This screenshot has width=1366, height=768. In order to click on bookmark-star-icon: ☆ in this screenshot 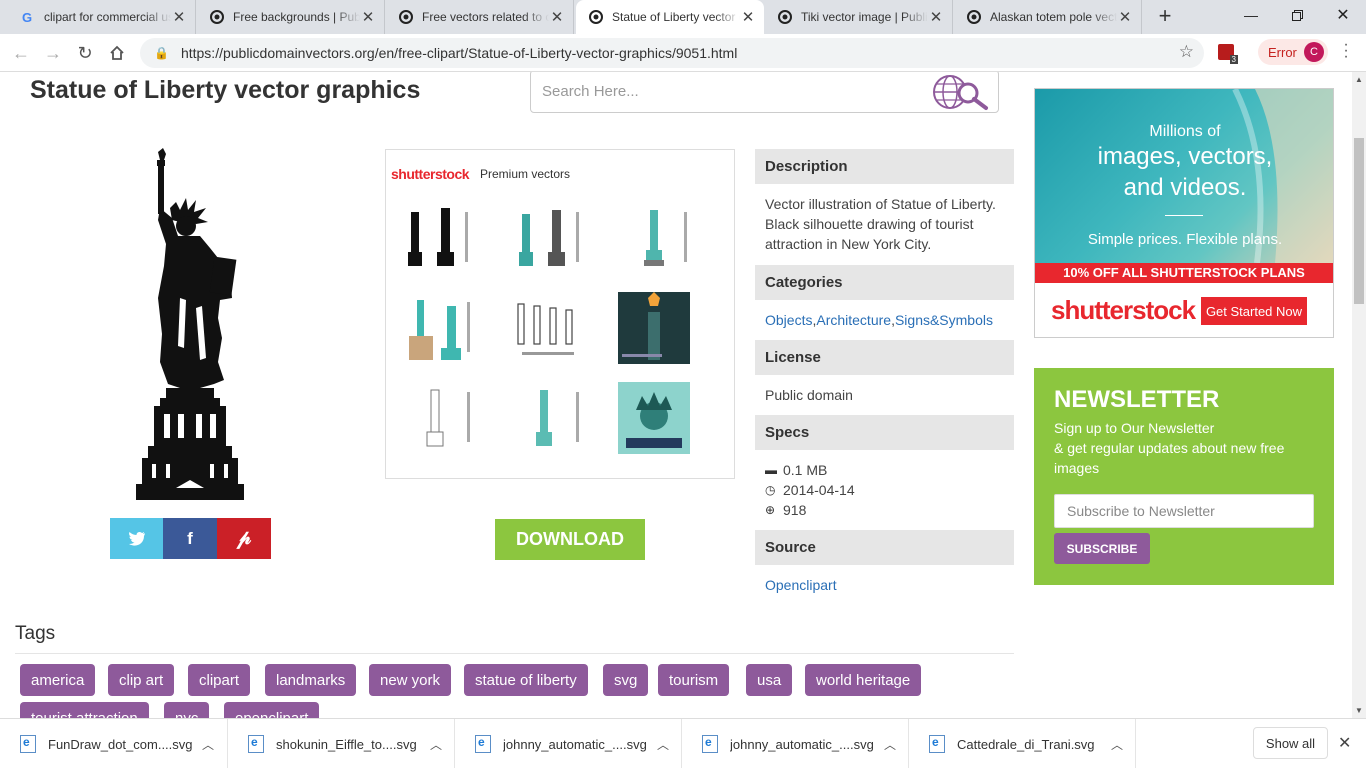, I will do `click(1186, 52)`.